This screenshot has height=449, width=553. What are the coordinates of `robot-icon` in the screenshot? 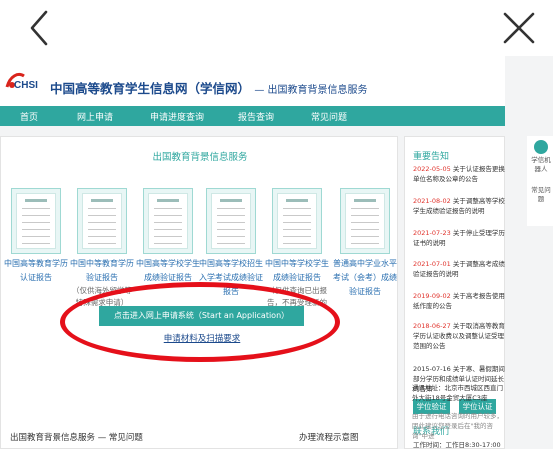 It's located at (541, 147).